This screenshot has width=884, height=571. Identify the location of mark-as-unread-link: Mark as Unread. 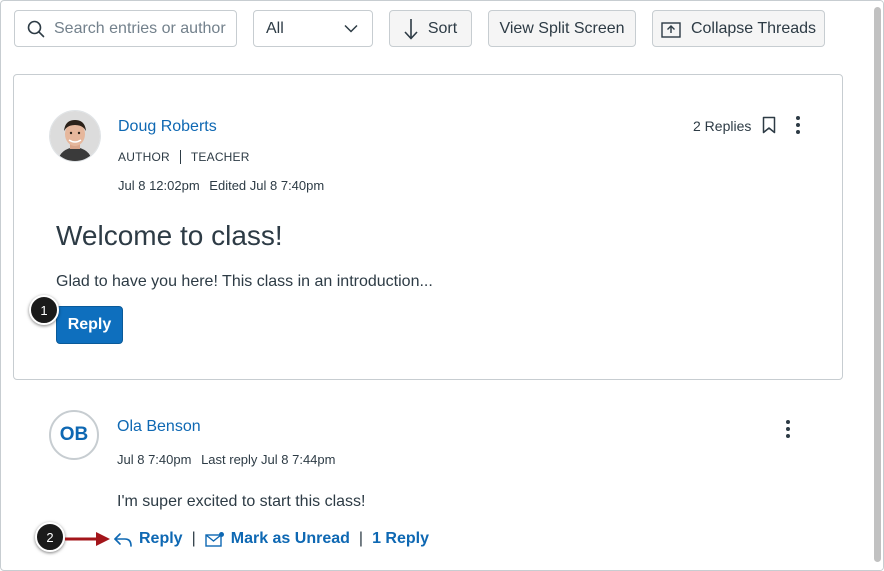
(277, 539).